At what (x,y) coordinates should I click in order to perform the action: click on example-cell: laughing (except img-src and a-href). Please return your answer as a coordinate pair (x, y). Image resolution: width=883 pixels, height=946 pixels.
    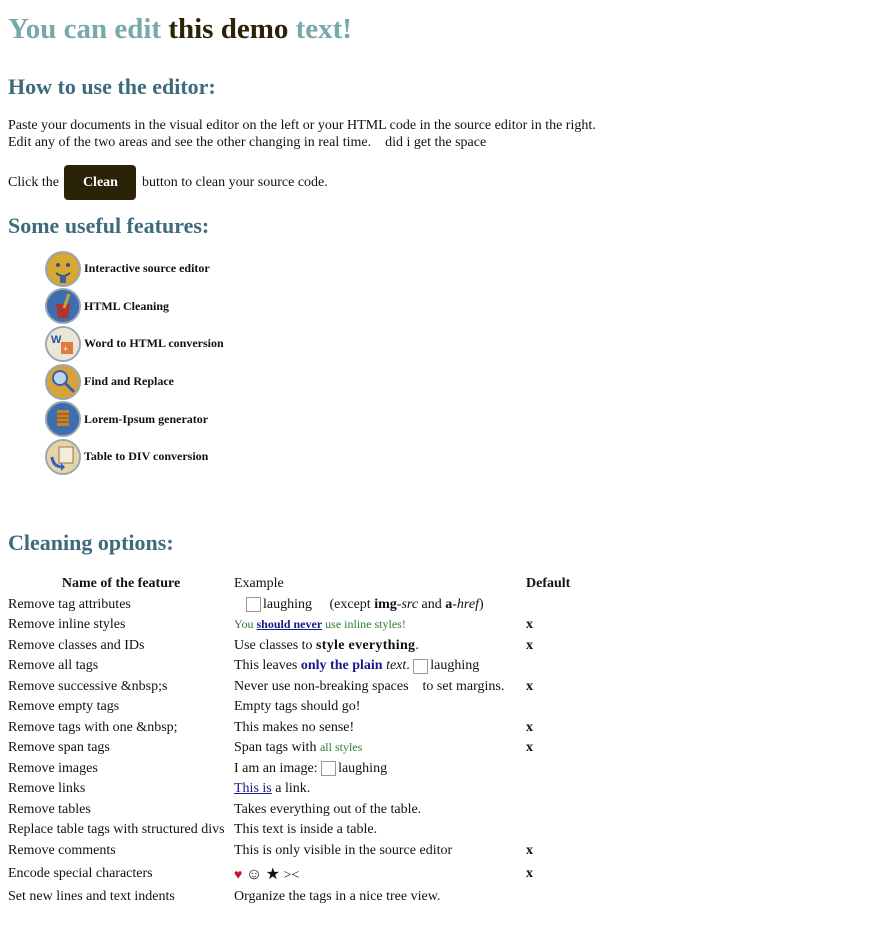
    Looking at the image, I should click on (380, 605).